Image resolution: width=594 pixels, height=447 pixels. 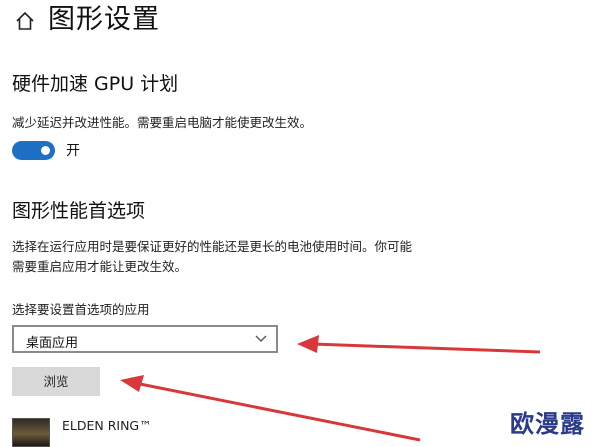 I want to click on toggle-label: 开, so click(x=73, y=151).